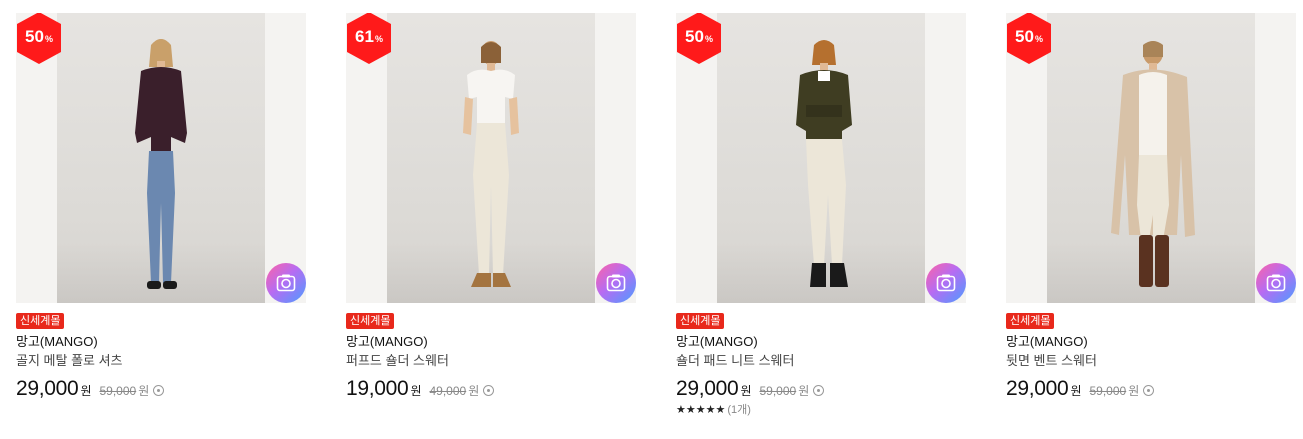 The image size is (1303, 439). Describe the element at coordinates (491, 361) in the screenshot. I see `product-name: 퍼프드 숄더 스웨터` at that location.